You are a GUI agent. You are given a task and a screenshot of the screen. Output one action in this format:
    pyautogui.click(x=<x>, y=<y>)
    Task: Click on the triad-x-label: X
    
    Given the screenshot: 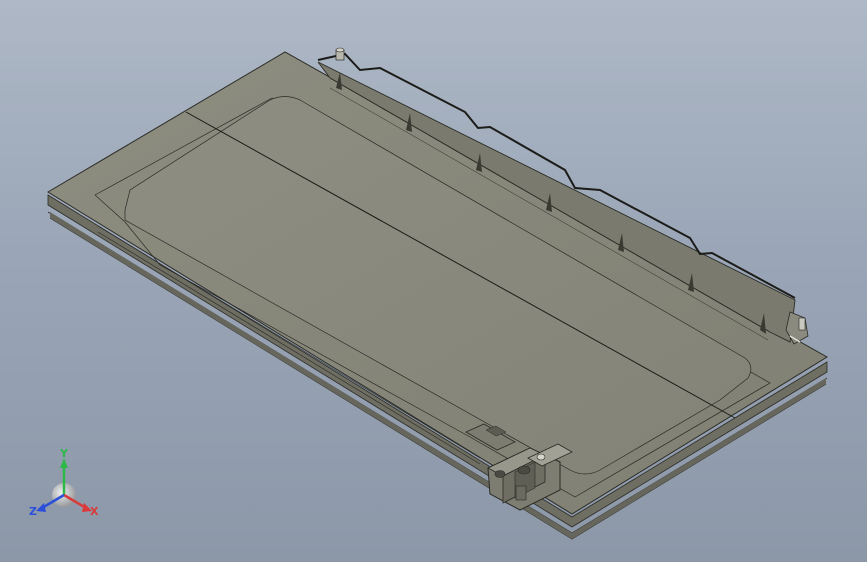 What is the action you would take?
    pyautogui.click(x=94, y=511)
    